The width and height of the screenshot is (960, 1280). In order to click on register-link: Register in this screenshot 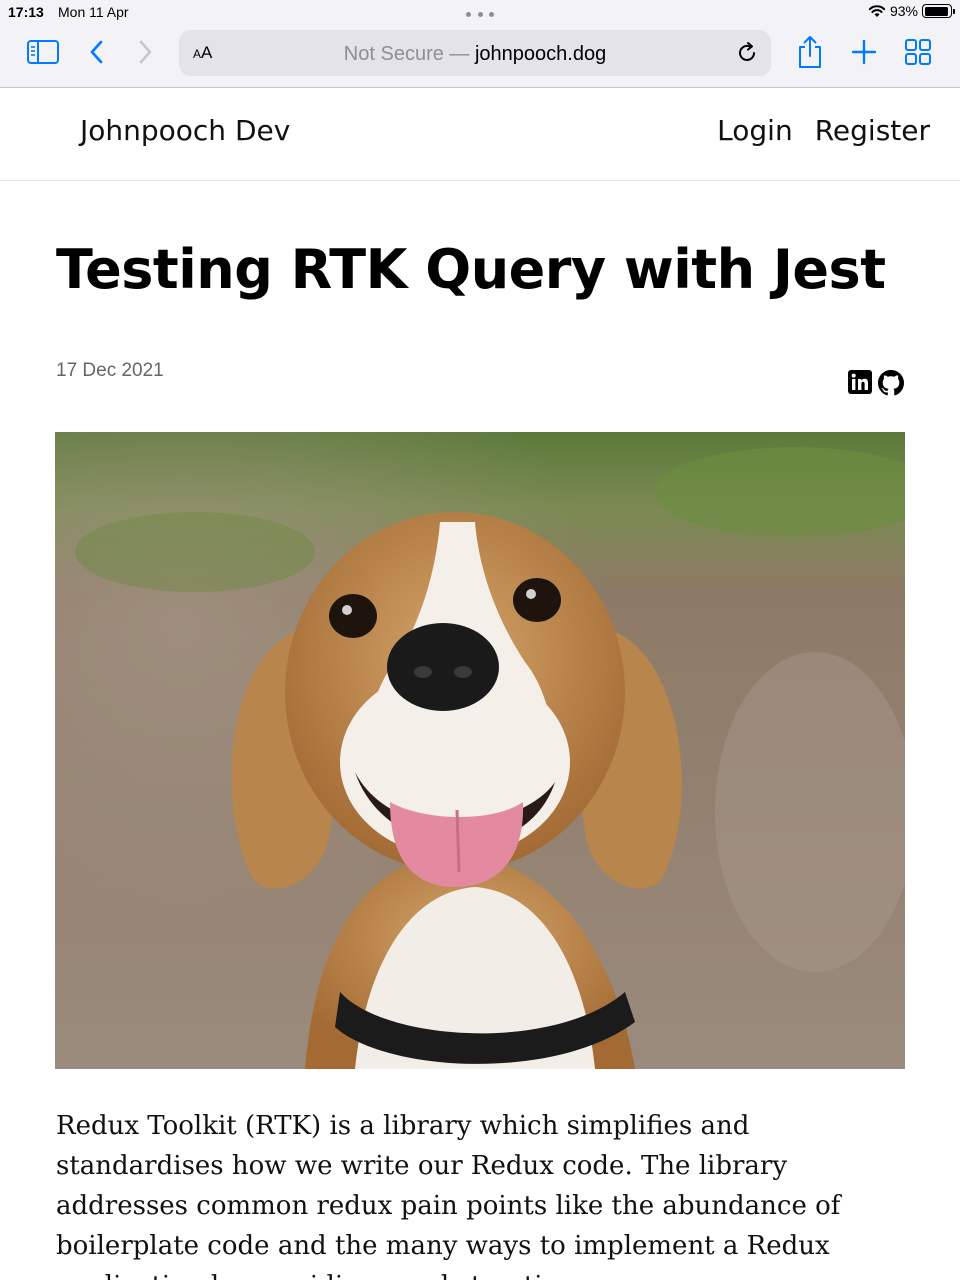, I will do `click(872, 130)`.